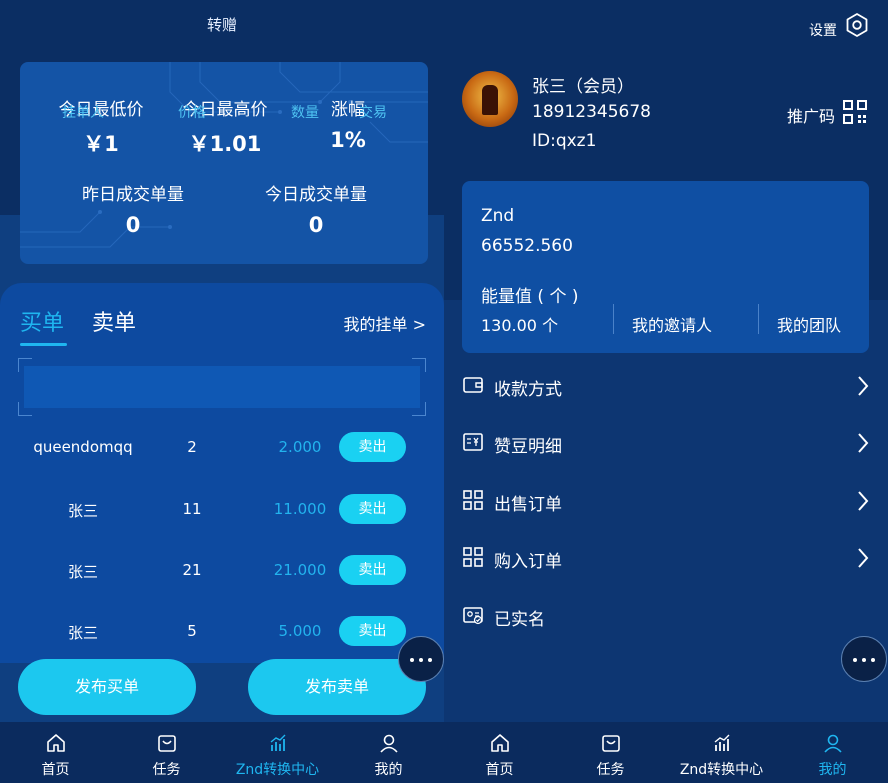 The height and width of the screenshot is (783, 888). I want to click on publish-buy-button: 发布买单, so click(107, 687).